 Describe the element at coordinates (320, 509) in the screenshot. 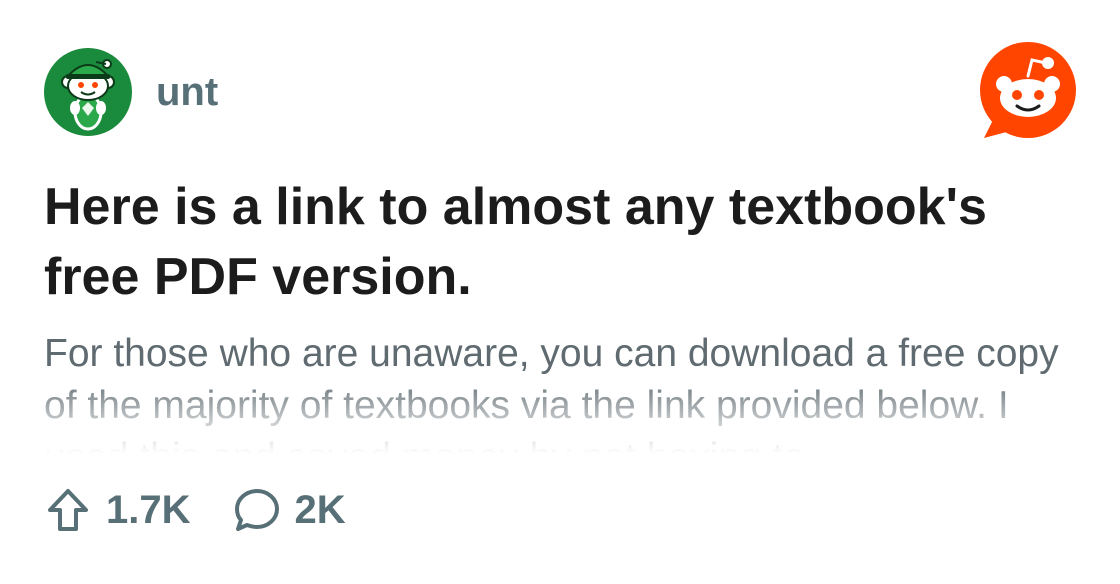

I see `comment-count: 2K` at that location.